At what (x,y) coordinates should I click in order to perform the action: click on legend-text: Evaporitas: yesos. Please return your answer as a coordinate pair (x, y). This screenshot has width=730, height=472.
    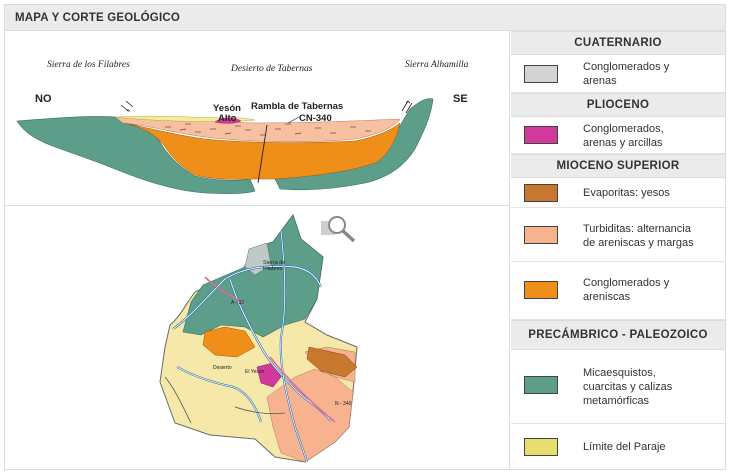
    Looking at the image, I should click on (651, 193).